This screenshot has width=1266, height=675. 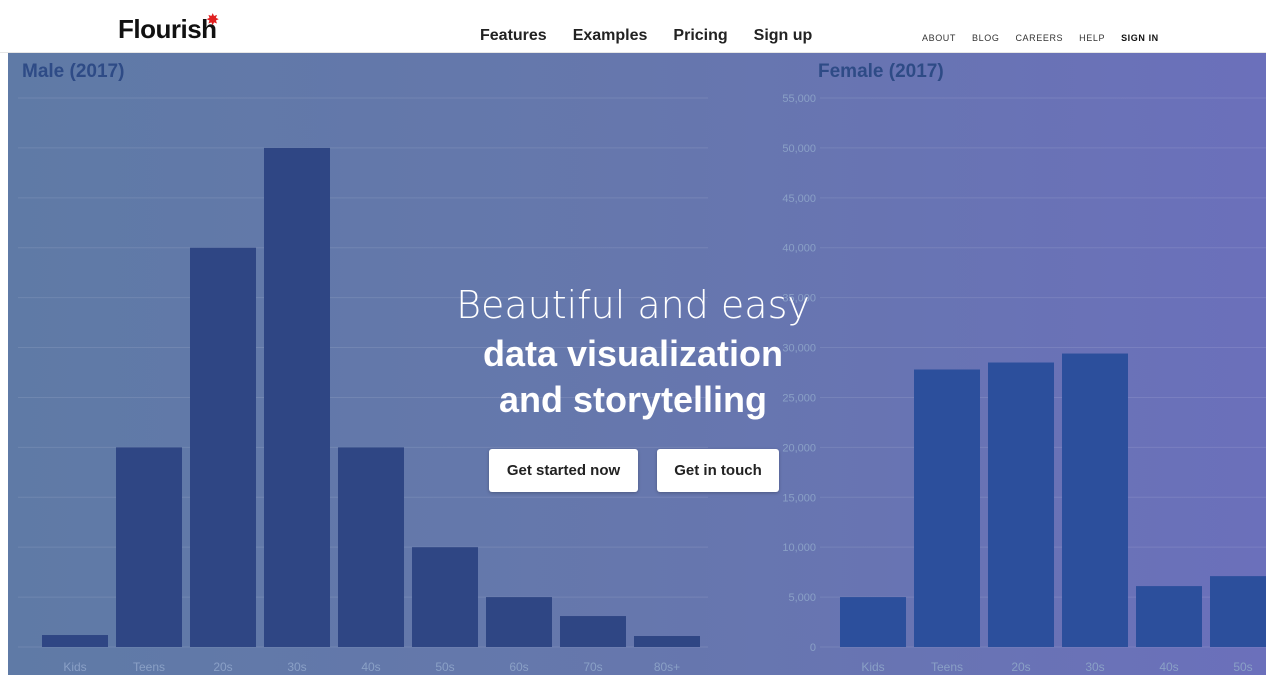 What do you see at coordinates (718, 470) in the screenshot?
I see `get-in-touch-button: Get in touch` at bounding box center [718, 470].